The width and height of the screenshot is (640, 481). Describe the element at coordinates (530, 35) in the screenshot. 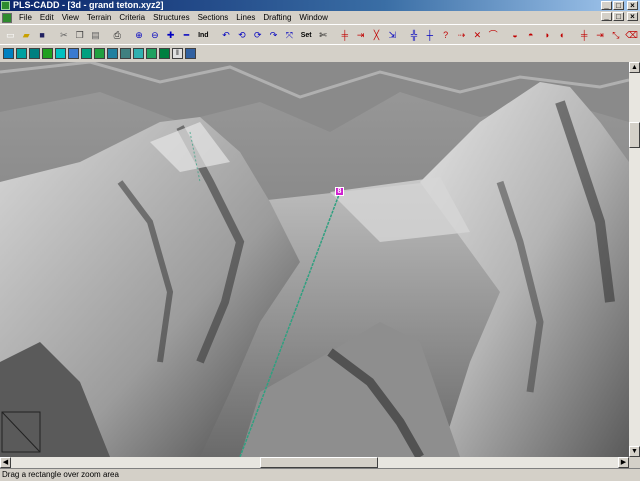

I see `section-move-icon: ◓` at that location.